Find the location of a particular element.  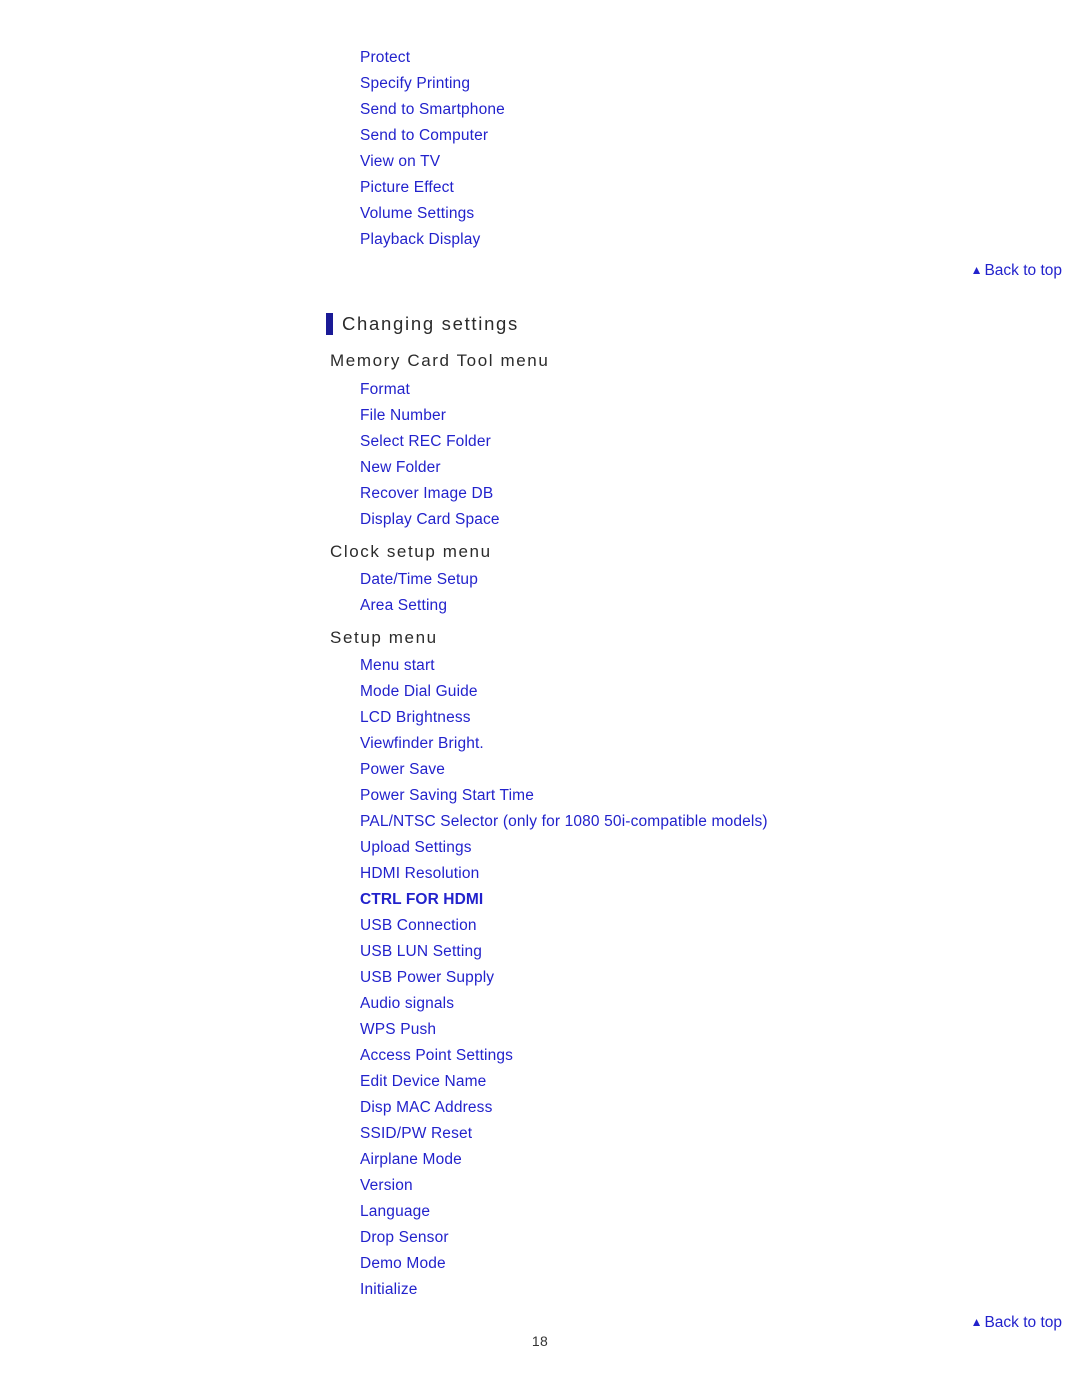

clock-setup-menu-link-list: Date/Time Setup Area Setting is located at coordinates (419, 593).